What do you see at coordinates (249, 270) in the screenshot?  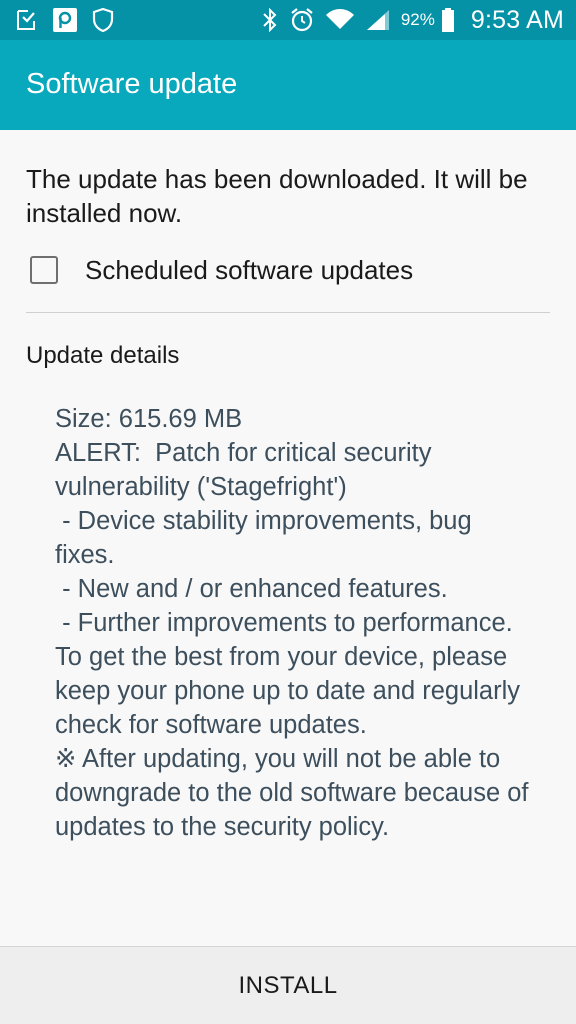 I see `scheduled-updates-label: Scheduled software updates` at bounding box center [249, 270].